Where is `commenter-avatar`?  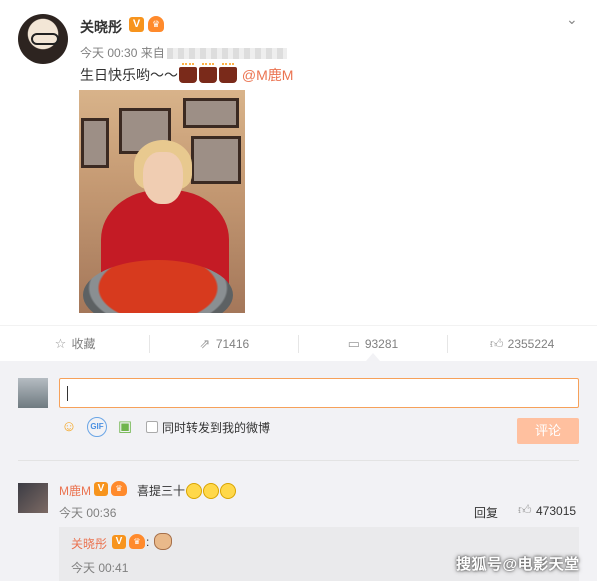 commenter-avatar is located at coordinates (33, 498).